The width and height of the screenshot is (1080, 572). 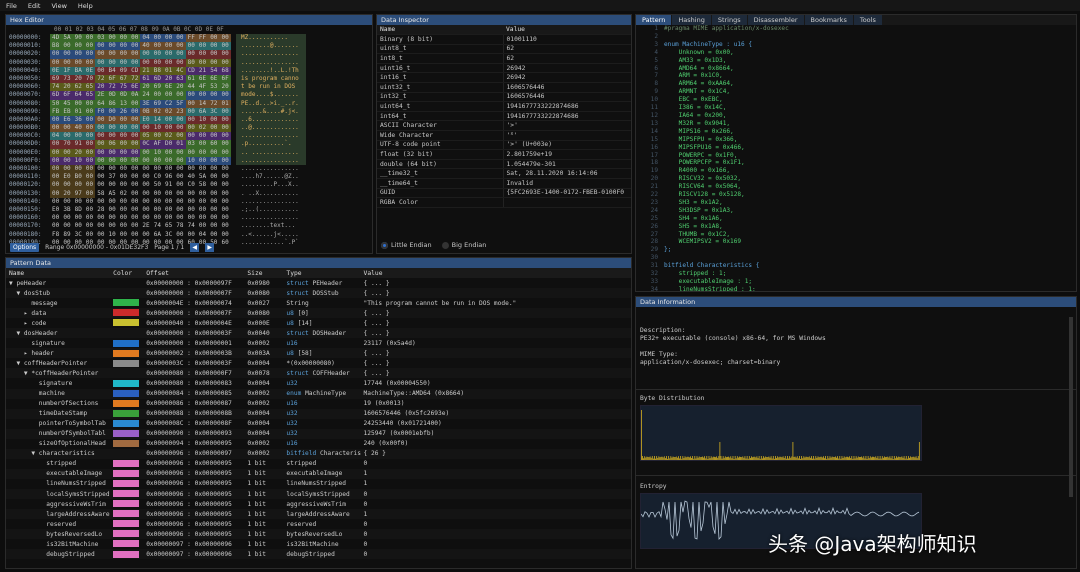 What do you see at coordinates (112, 103) in the screenshot?
I see `hex-byte: 86` at bounding box center [112, 103].